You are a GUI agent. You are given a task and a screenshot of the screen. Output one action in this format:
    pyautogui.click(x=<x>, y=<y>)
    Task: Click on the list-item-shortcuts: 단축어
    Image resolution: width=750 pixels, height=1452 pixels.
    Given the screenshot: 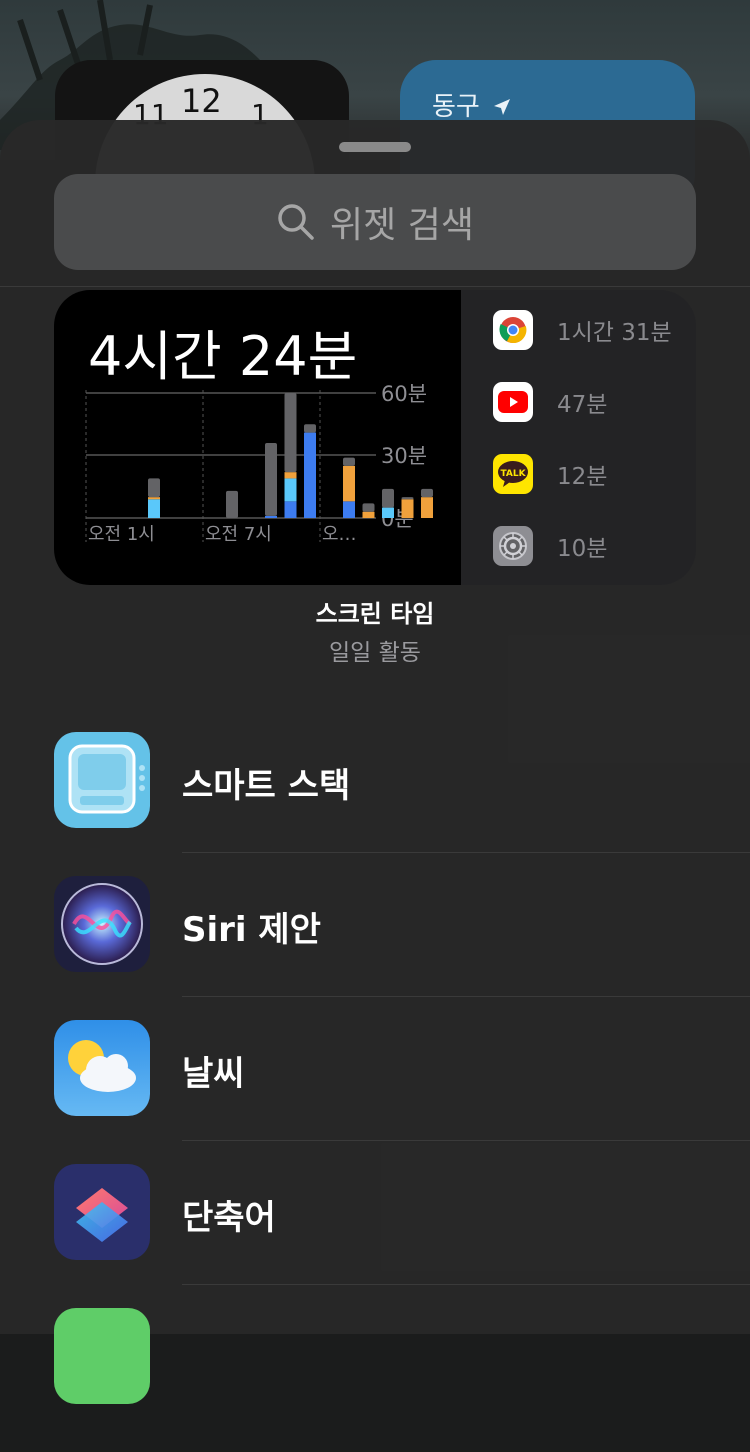 What is the action you would take?
    pyautogui.click(x=375, y=1236)
    